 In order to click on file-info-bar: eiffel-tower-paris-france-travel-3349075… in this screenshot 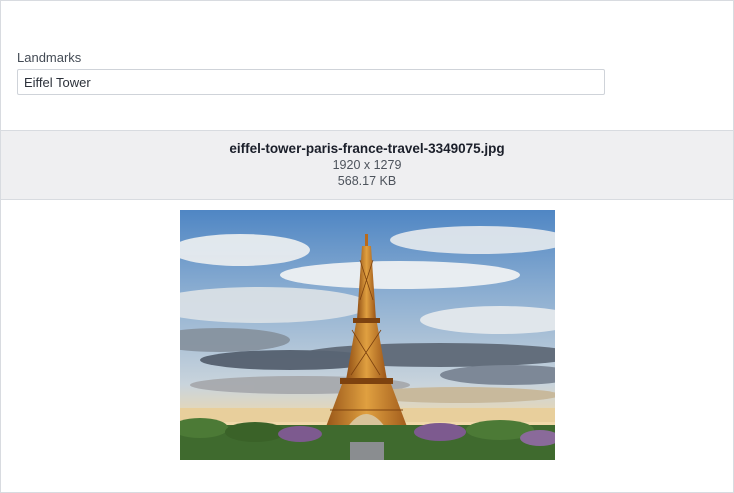, I will do `click(367, 165)`.